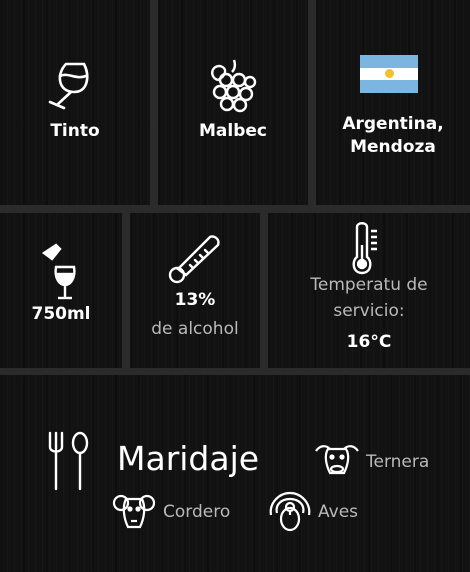 The image size is (470, 572). Describe the element at coordinates (290, 511) in the screenshot. I see `turkey-icon` at that location.